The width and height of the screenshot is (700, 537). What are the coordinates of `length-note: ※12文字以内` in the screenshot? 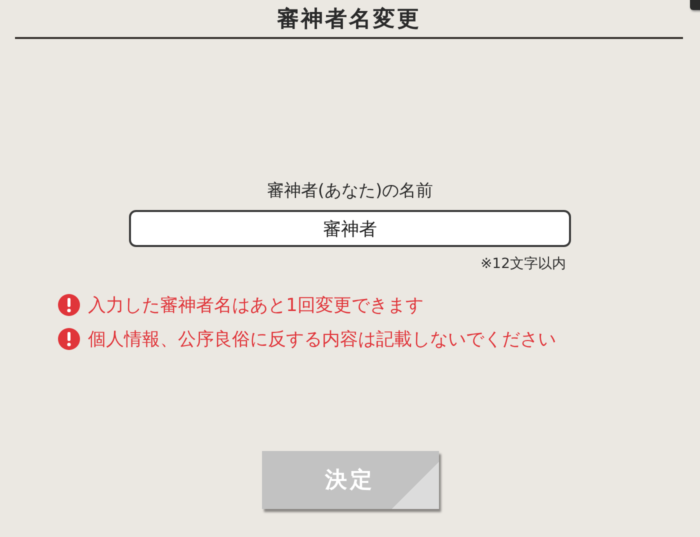 It's located at (523, 264).